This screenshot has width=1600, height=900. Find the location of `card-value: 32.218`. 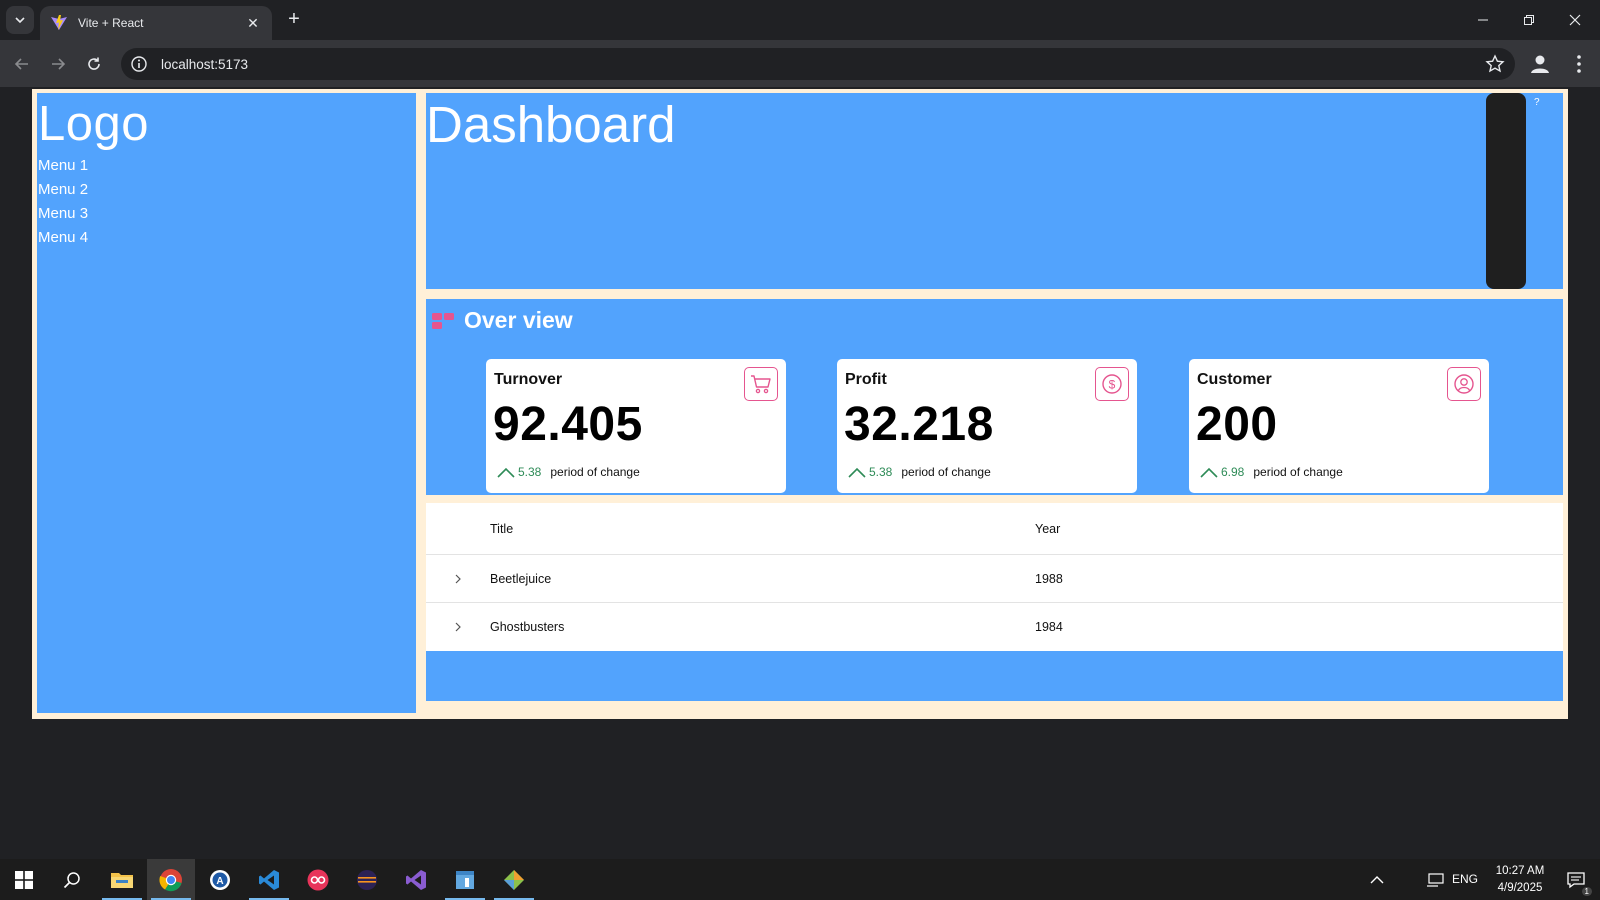

card-value: 32.218 is located at coordinates (919, 424).